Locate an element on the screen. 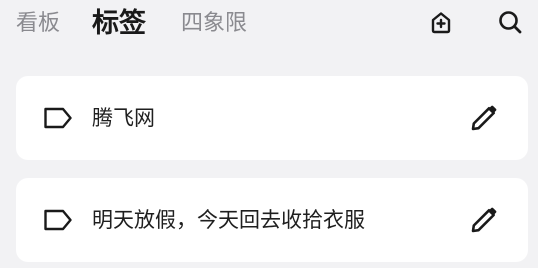  search-icon is located at coordinates (510, 22).